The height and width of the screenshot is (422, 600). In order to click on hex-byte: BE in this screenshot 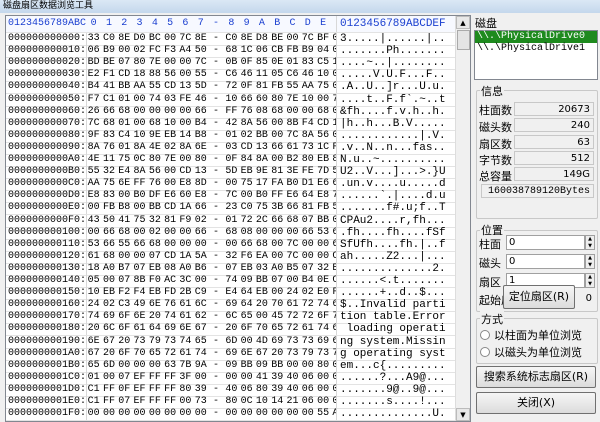, I will do `click(277, 38)`.